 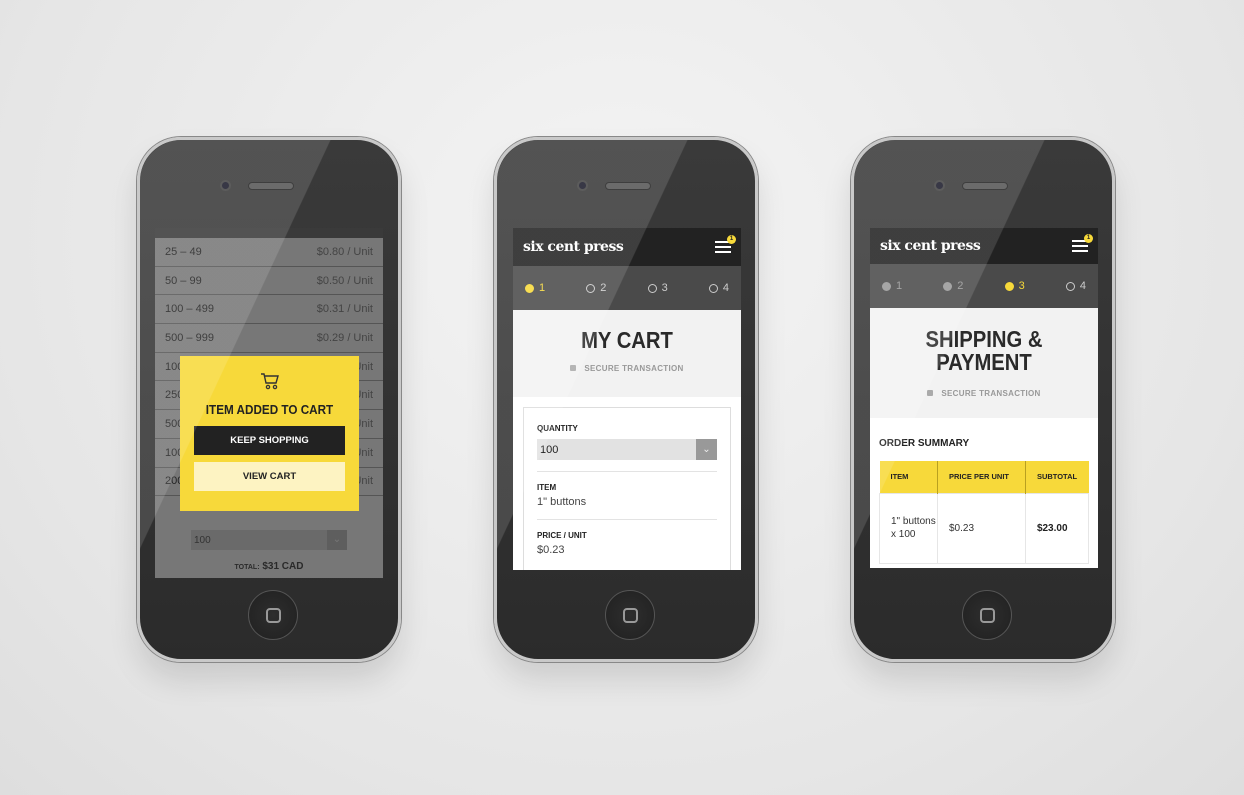 I want to click on unit-price: $0.31 / Unit, so click(x=344, y=309).